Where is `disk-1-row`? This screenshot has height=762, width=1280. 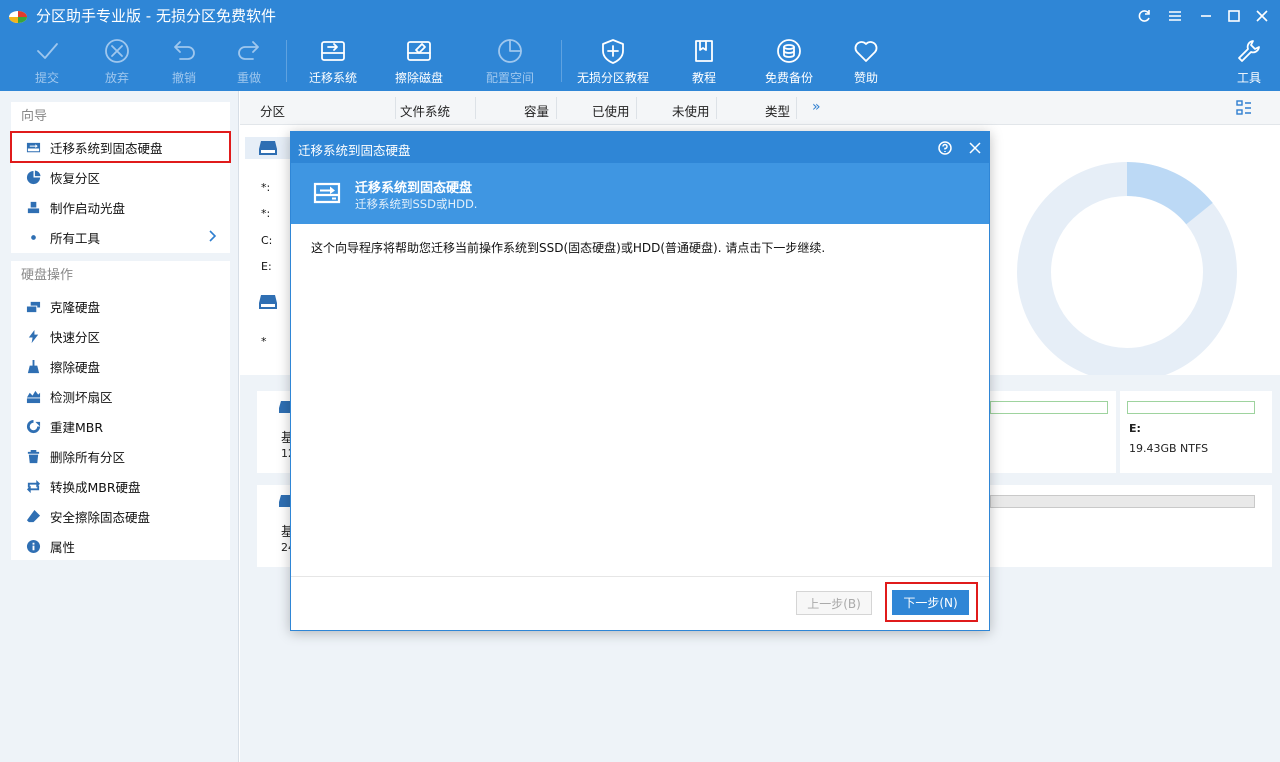 disk-1-row is located at coordinates (270, 148).